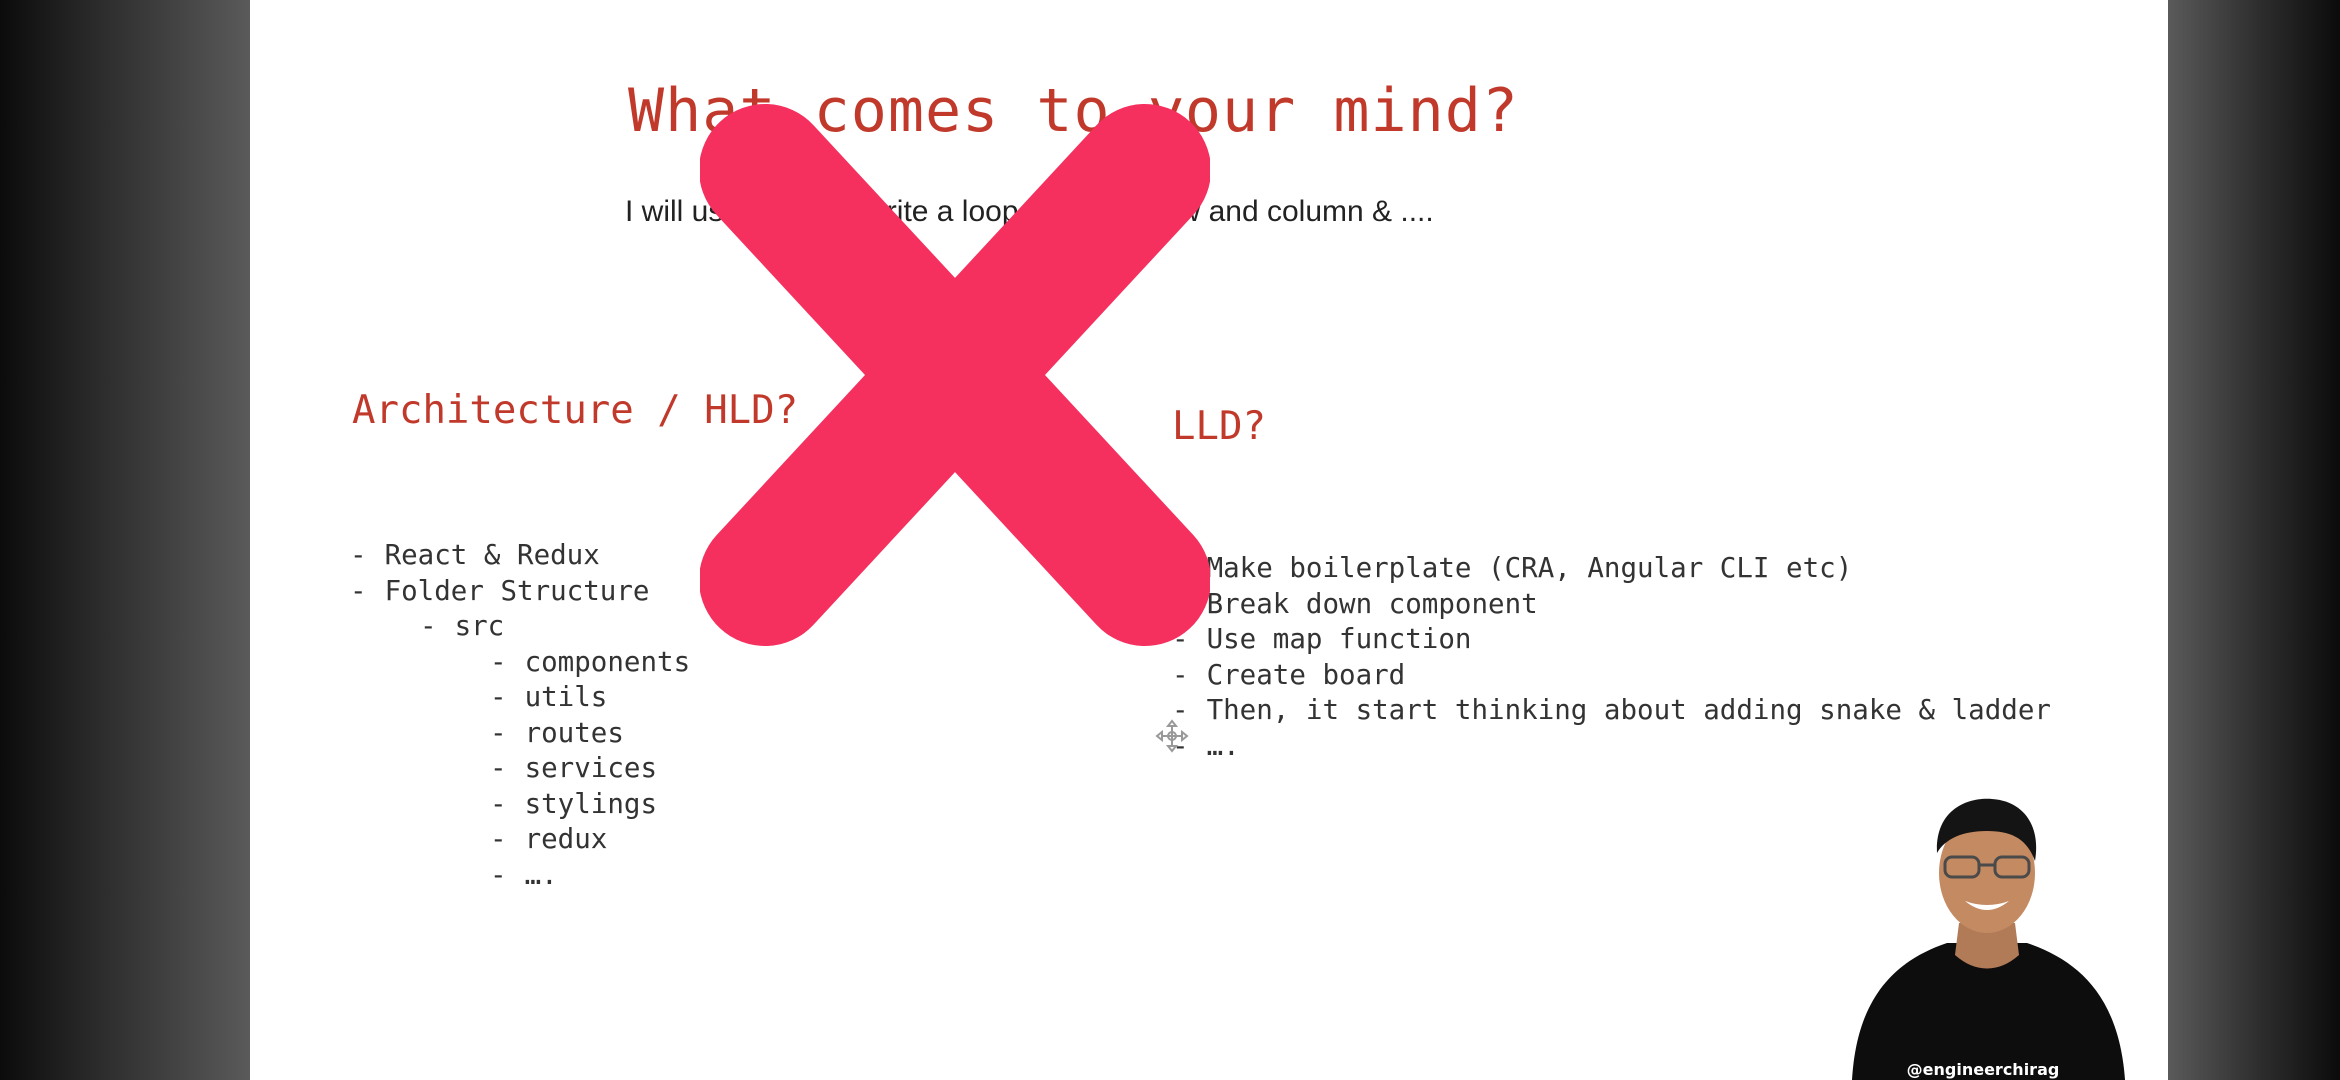  Describe the element at coordinates (2254, 540) in the screenshot. I see `video-letterbox-right` at that location.